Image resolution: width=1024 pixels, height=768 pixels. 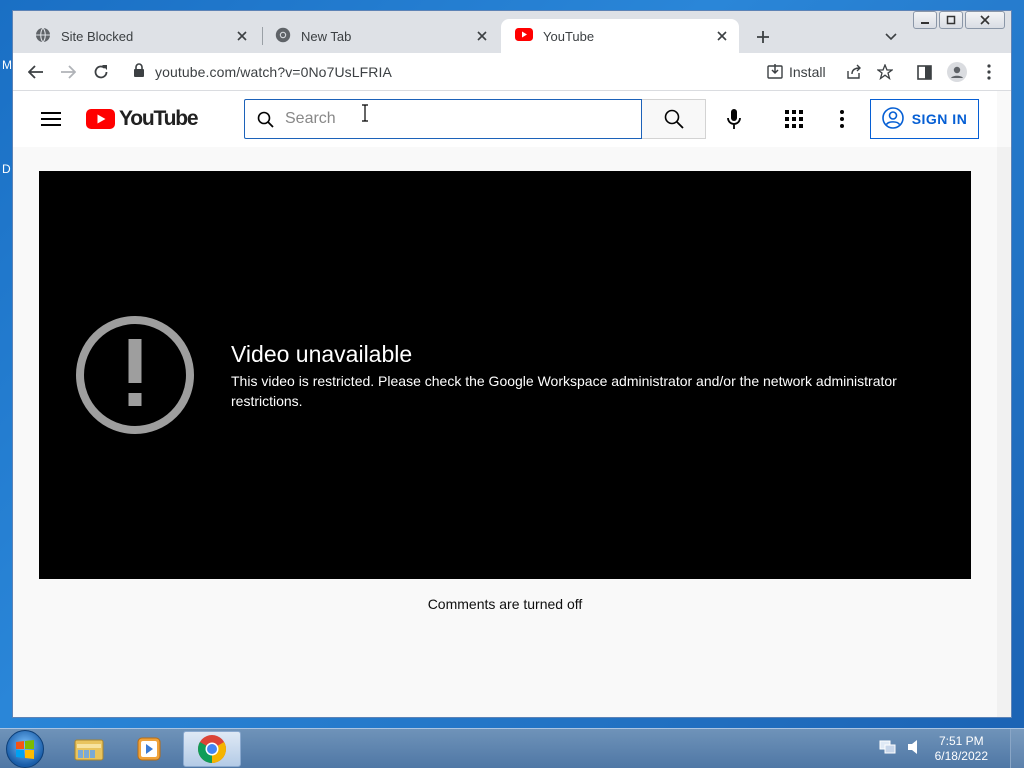 I want to click on start-button, so click(x=25, y=749).